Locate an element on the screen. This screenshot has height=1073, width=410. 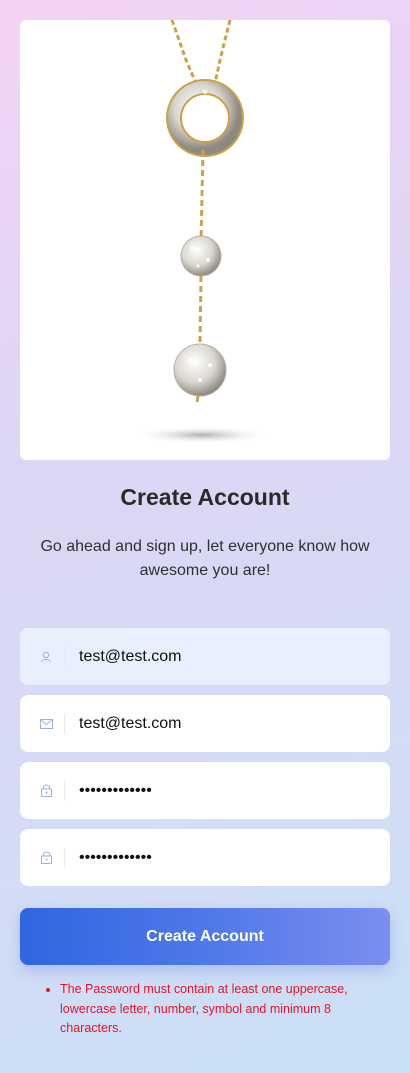
user-icon is located at coordinates (46, 656).